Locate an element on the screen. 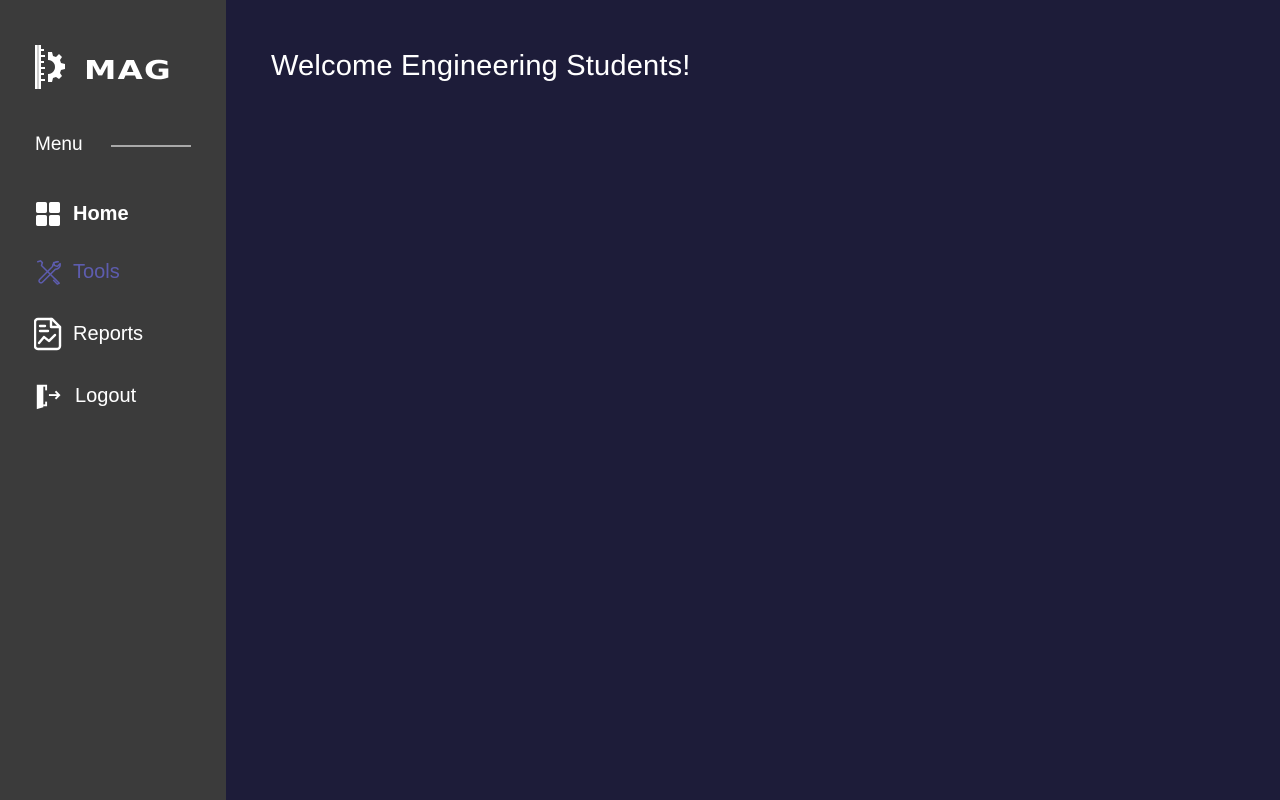 This screenshot has width=1280, height=800. sidebar-item-reports: Reports is located at coordinates (89, 334).